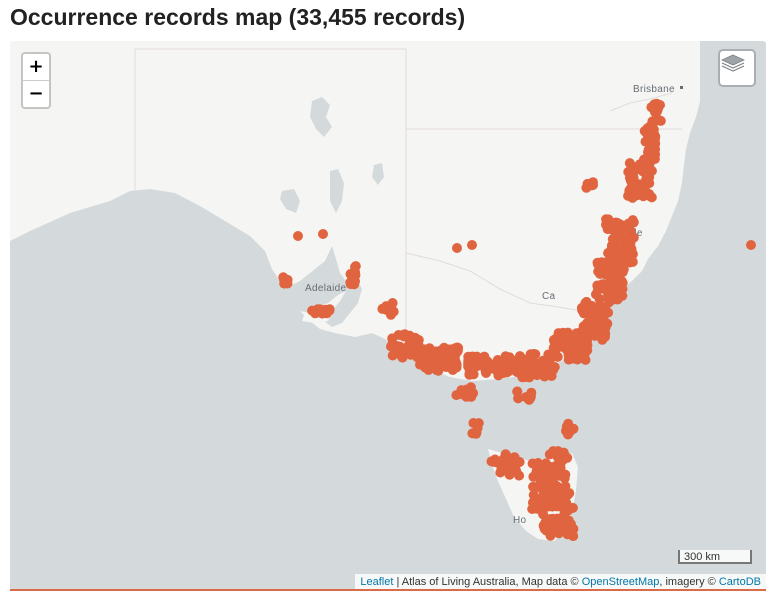 This screenshot has width=774, height=593. I want to click on cartodb-link: CartoDB, so click(740, 582).